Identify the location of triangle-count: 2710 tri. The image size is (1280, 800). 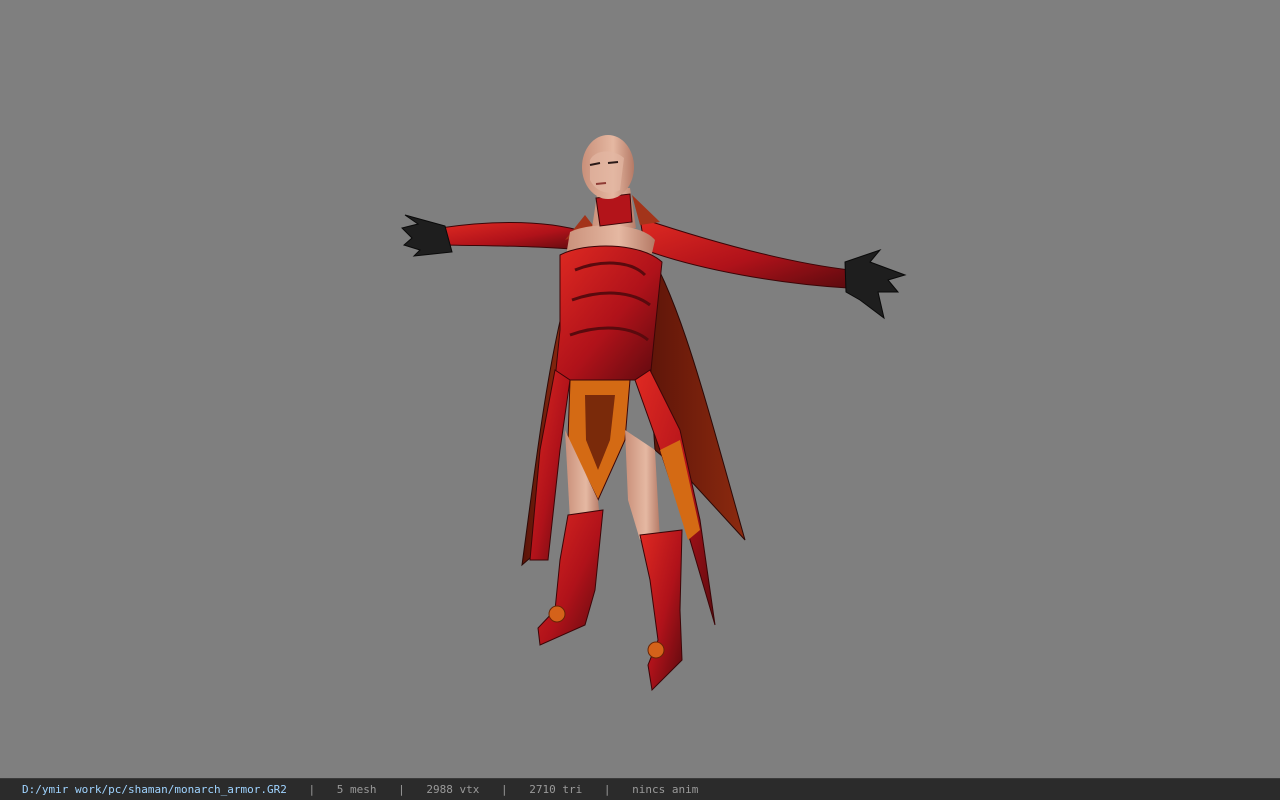
(556, 789).